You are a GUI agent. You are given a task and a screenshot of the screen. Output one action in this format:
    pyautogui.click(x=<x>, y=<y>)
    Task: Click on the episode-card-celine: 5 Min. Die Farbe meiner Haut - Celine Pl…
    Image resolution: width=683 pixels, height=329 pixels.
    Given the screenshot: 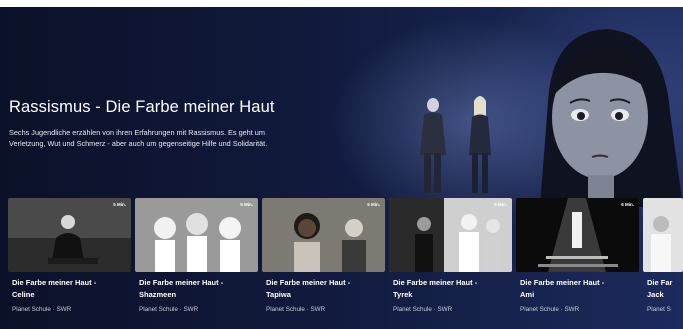 What is the action you would take?
    pyautogui.click(x=69, y=263)
    